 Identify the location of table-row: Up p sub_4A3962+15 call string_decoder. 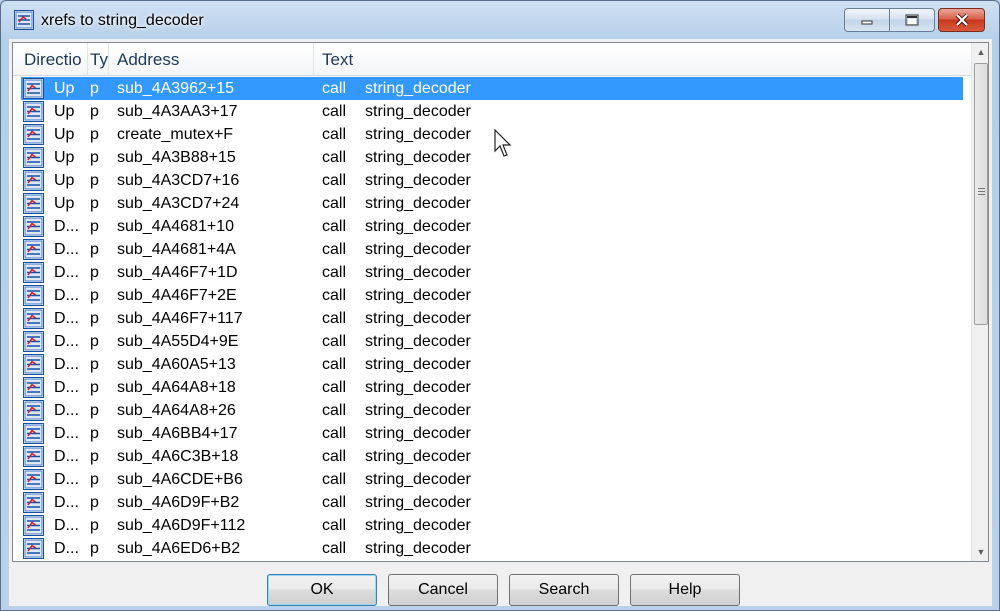
(492, 88).